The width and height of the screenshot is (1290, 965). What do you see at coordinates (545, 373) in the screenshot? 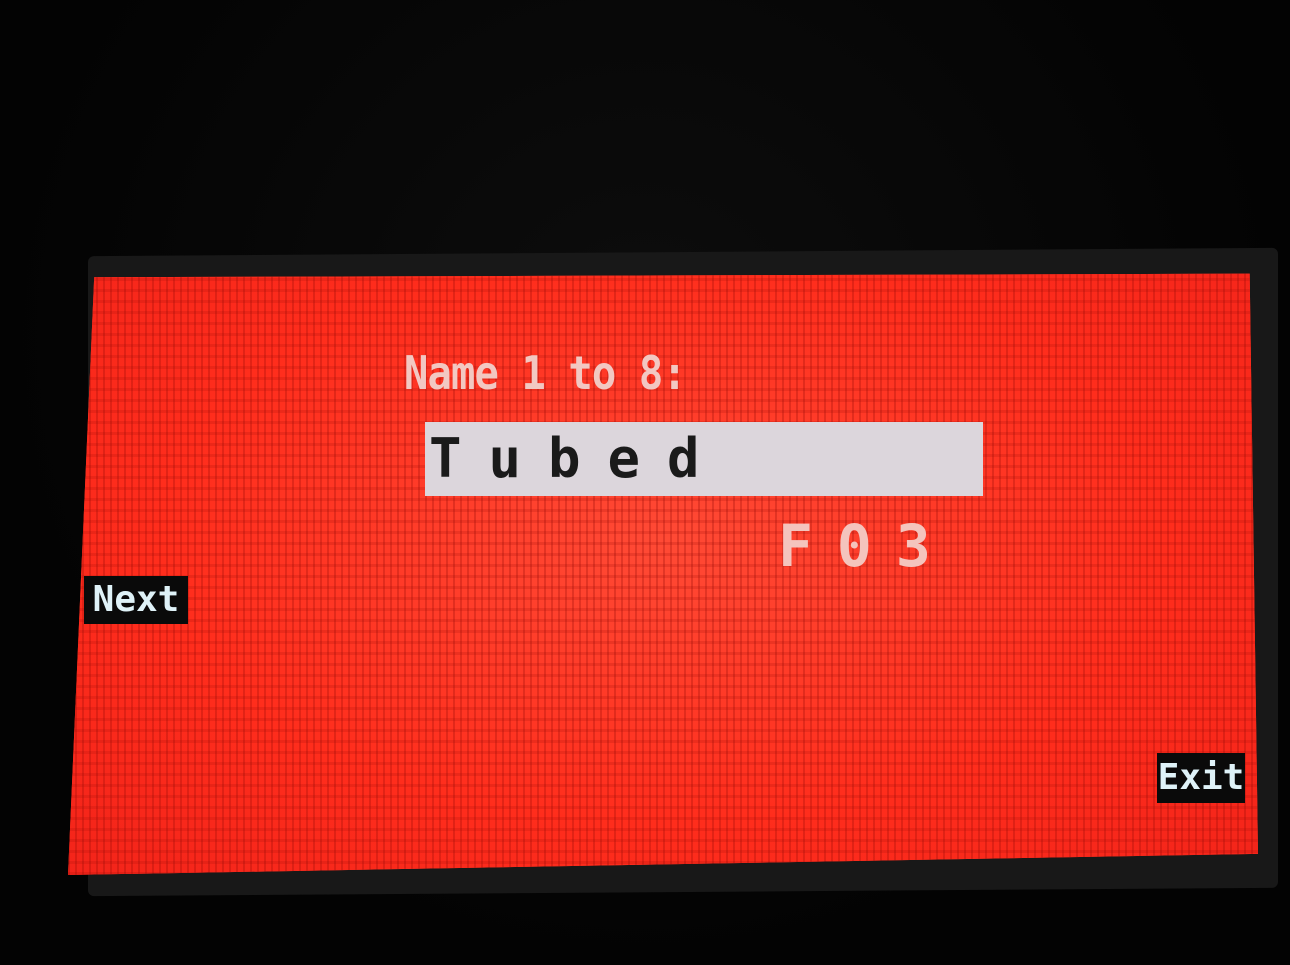
I see `name-prompt-label: Name 1 to 8:` at bounding box center [545, 373].